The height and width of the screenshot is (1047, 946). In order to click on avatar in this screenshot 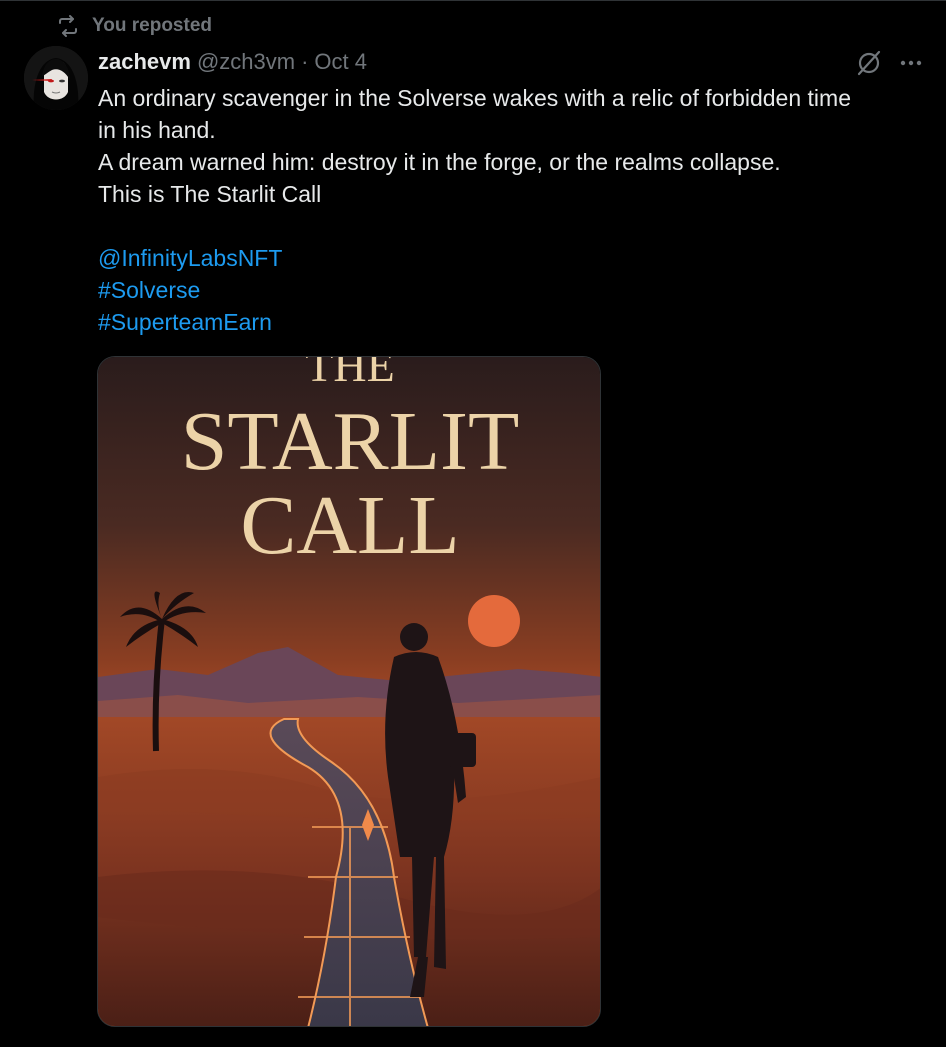, I will do `click(56, 78)`.